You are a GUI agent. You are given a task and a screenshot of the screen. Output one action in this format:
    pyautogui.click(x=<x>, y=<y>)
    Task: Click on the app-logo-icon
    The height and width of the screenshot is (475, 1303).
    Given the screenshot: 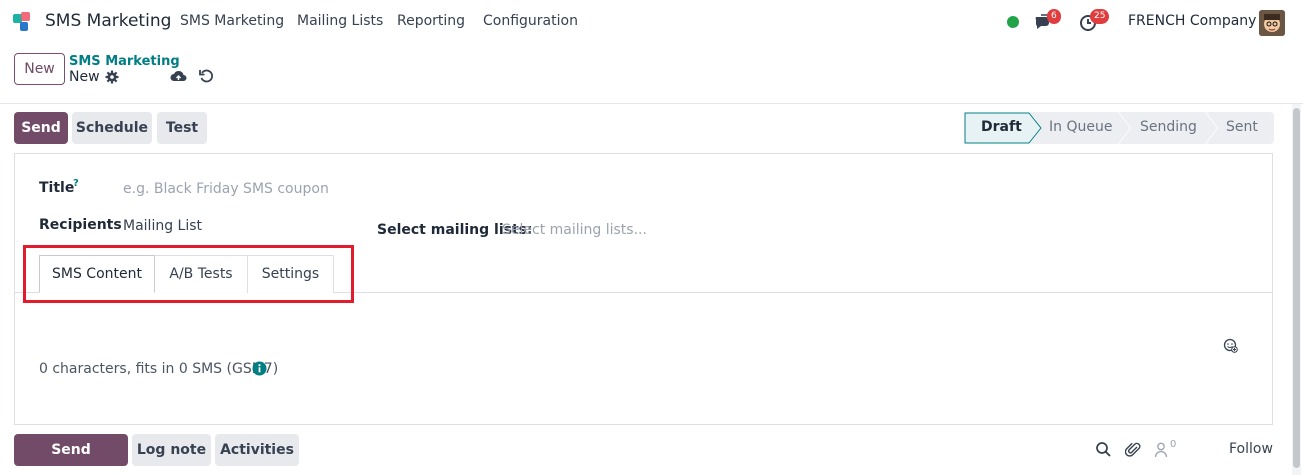 What is the action you would take?
    pyautogui.click(x=24, y=22)
    